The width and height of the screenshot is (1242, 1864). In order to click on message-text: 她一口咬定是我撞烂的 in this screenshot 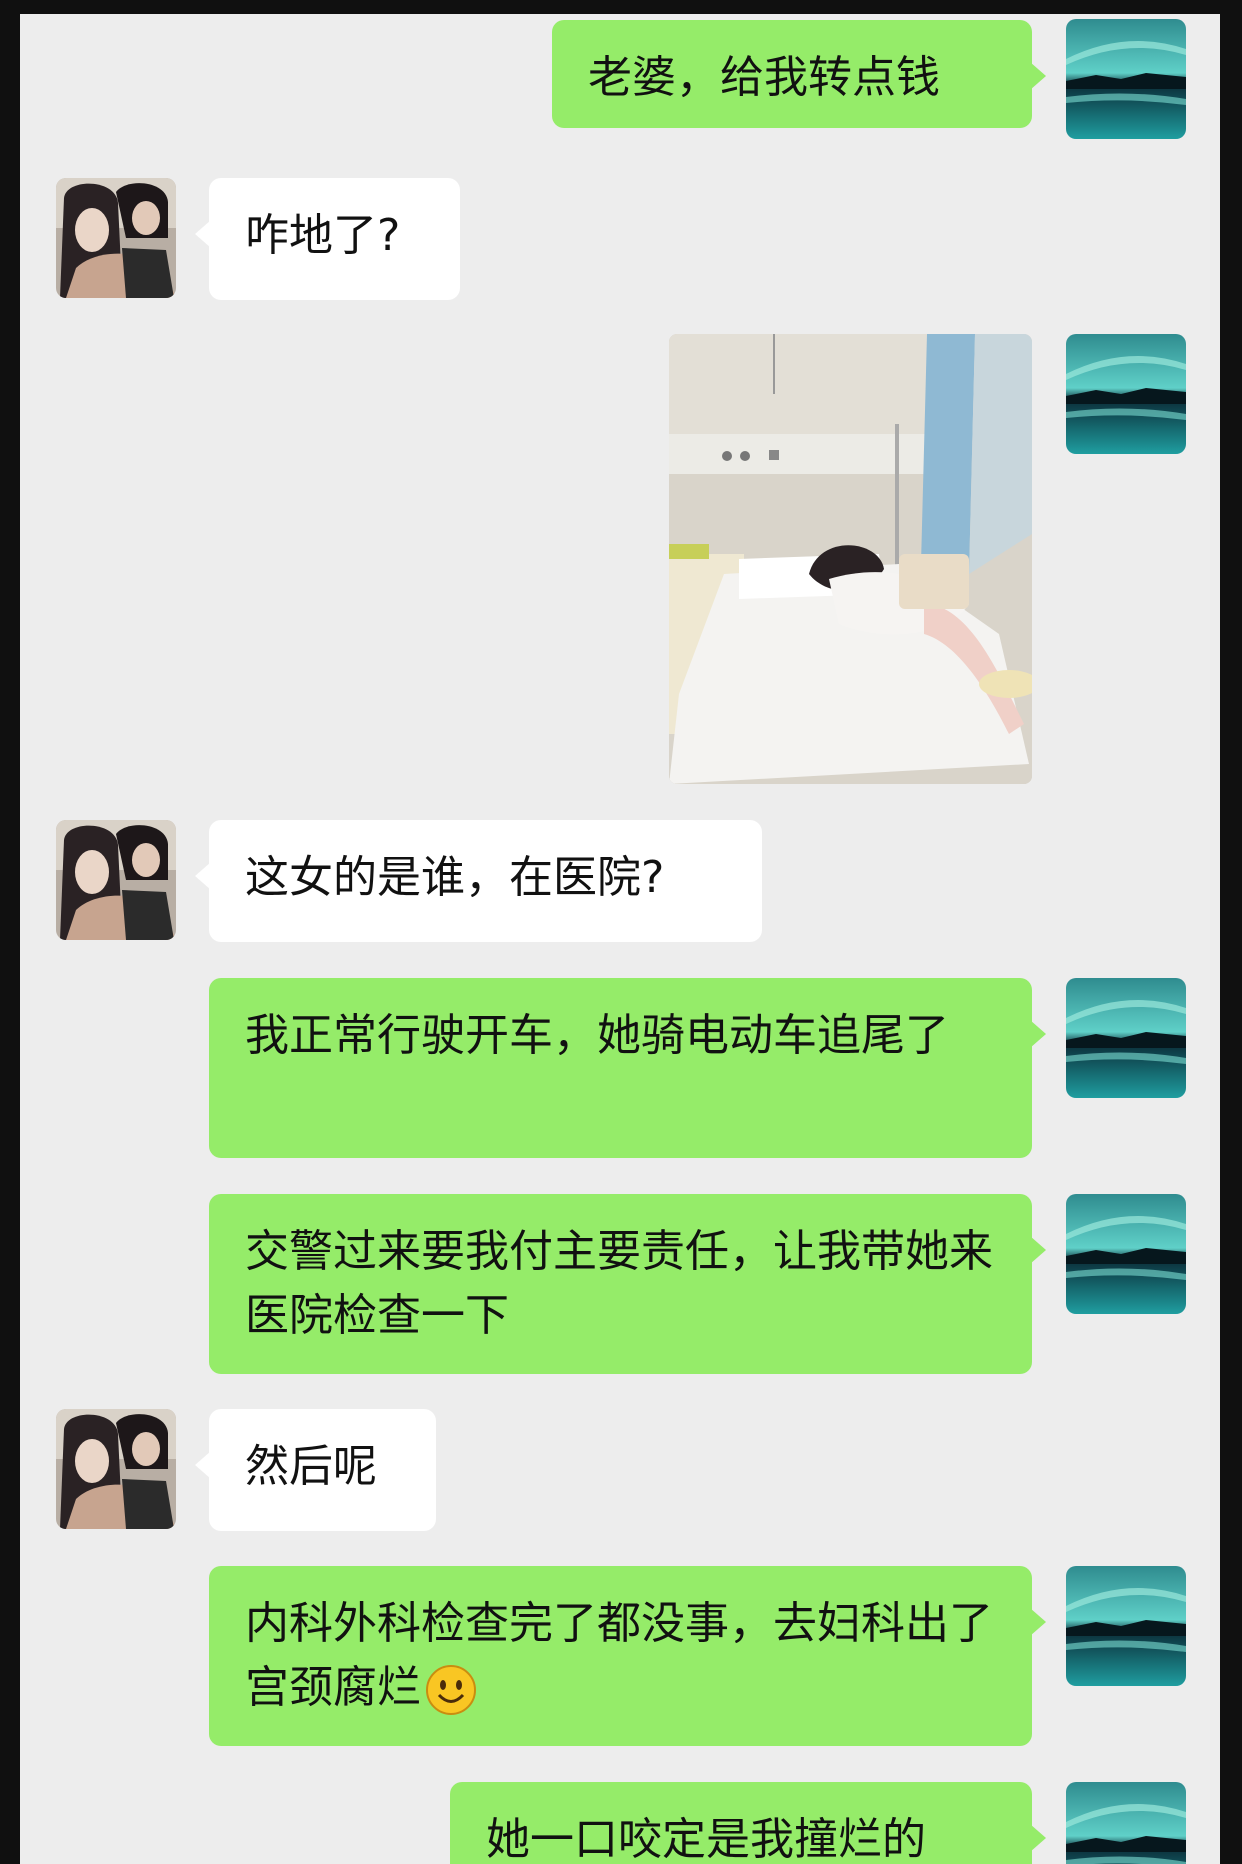, I will do `click(706, 1839)`.